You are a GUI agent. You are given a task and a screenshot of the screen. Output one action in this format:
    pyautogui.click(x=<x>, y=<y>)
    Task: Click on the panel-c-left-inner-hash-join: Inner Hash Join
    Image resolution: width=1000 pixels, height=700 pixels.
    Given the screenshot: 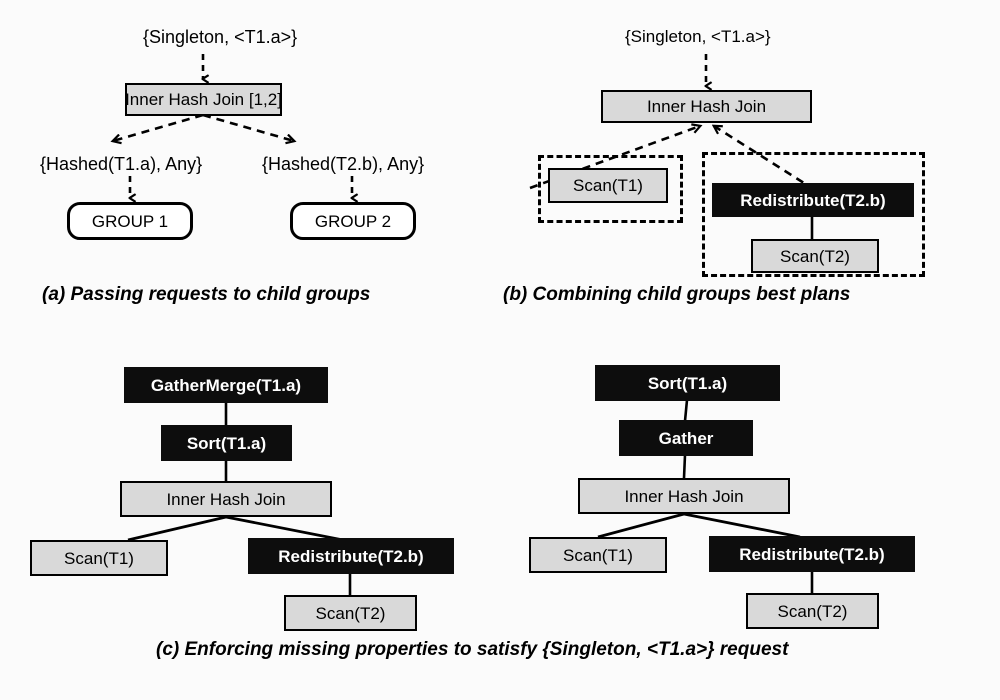 What is the action you would take?
    pyautogui.click(x=226, y=499)
    